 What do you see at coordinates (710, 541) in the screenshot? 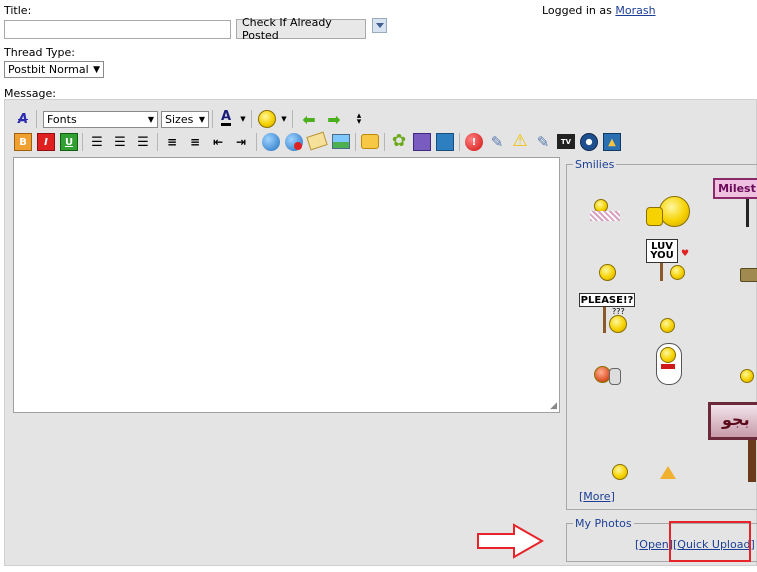
I see `annotation-highlight-box` at bounding box center [710, 541].